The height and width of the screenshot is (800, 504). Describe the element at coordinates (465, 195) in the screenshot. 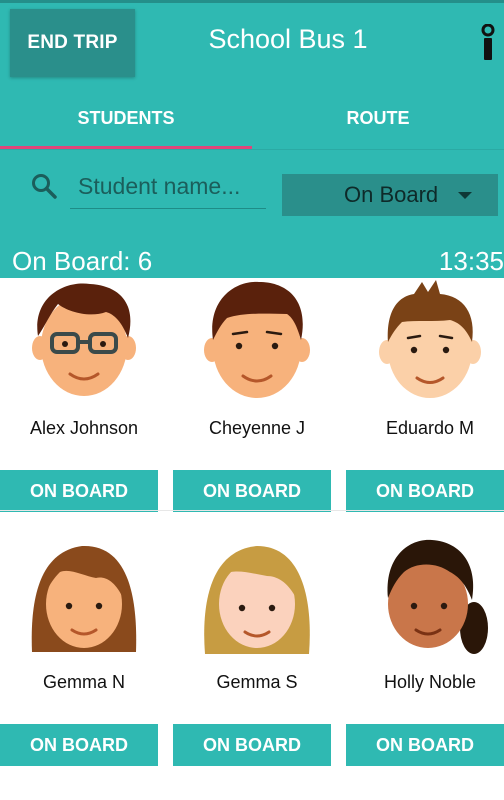

I see `chevron-down-icon` at that location.